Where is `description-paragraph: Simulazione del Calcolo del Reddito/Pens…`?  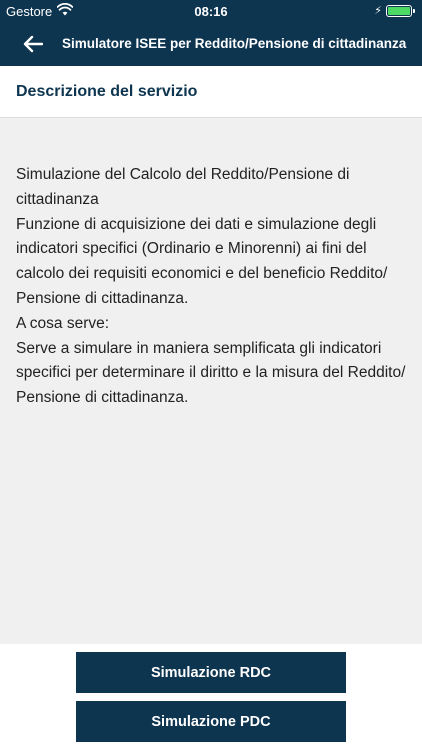 description-paragraph: Simulazione del Calcolo del Reddito/Pens… is located at coordinates (183, 187).